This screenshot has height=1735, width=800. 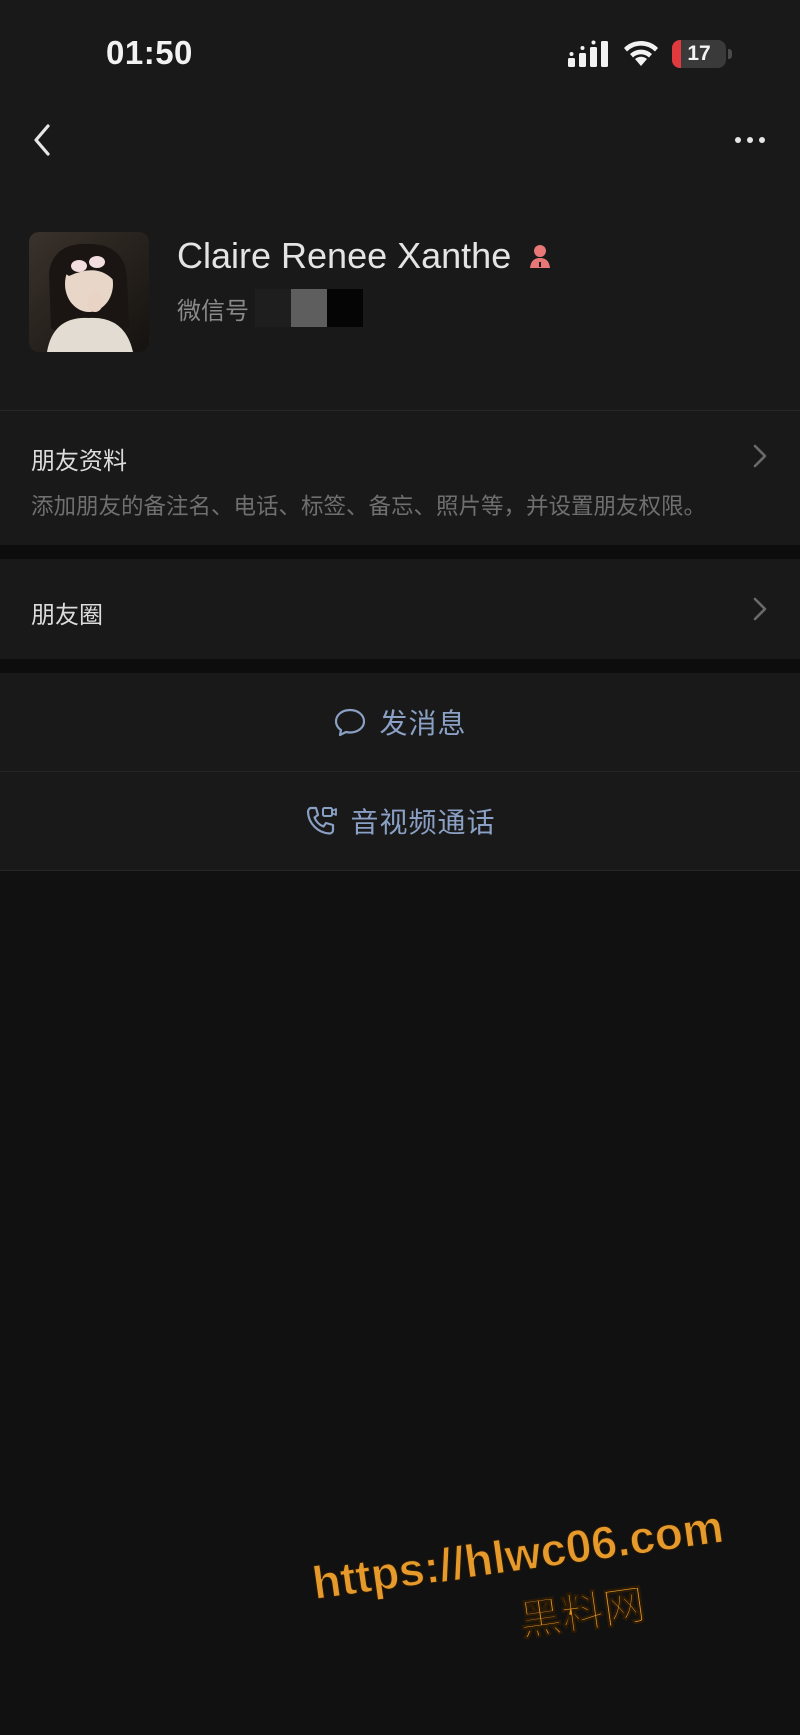 I want to click on battery-level-text: 17, so click(x=699, y=53).